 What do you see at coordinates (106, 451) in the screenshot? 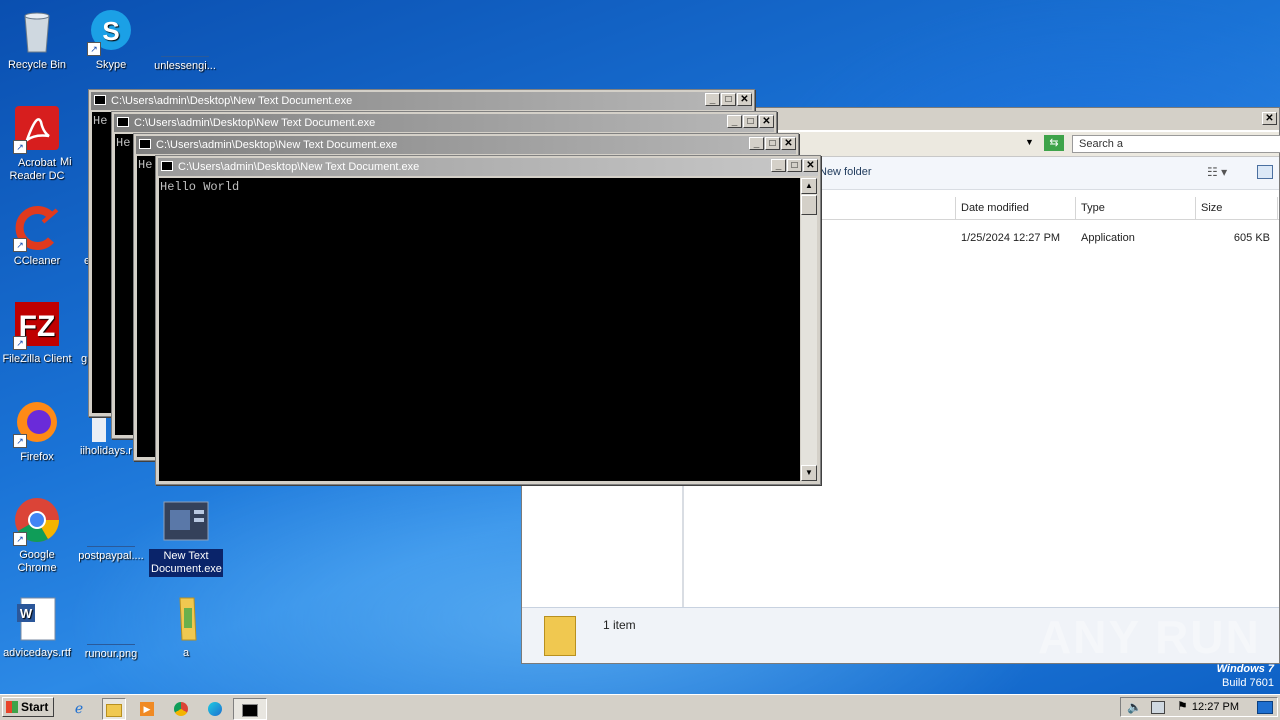
I see `desktop-icon-label: iiholidays.r` at bounding box center [106, 451].